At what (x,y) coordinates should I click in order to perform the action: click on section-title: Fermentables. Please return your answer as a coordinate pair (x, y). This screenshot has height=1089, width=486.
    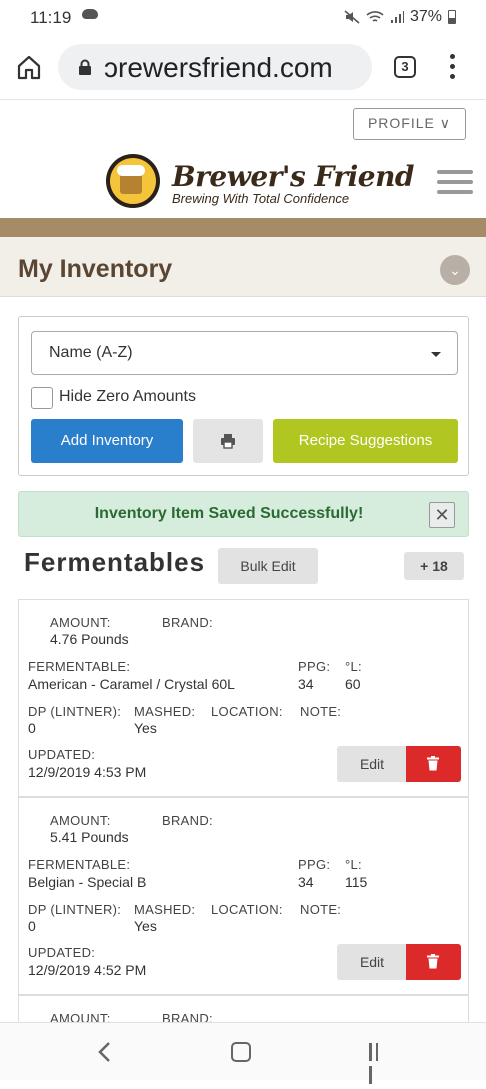
    Looking at the image, I should click on (115, 562).